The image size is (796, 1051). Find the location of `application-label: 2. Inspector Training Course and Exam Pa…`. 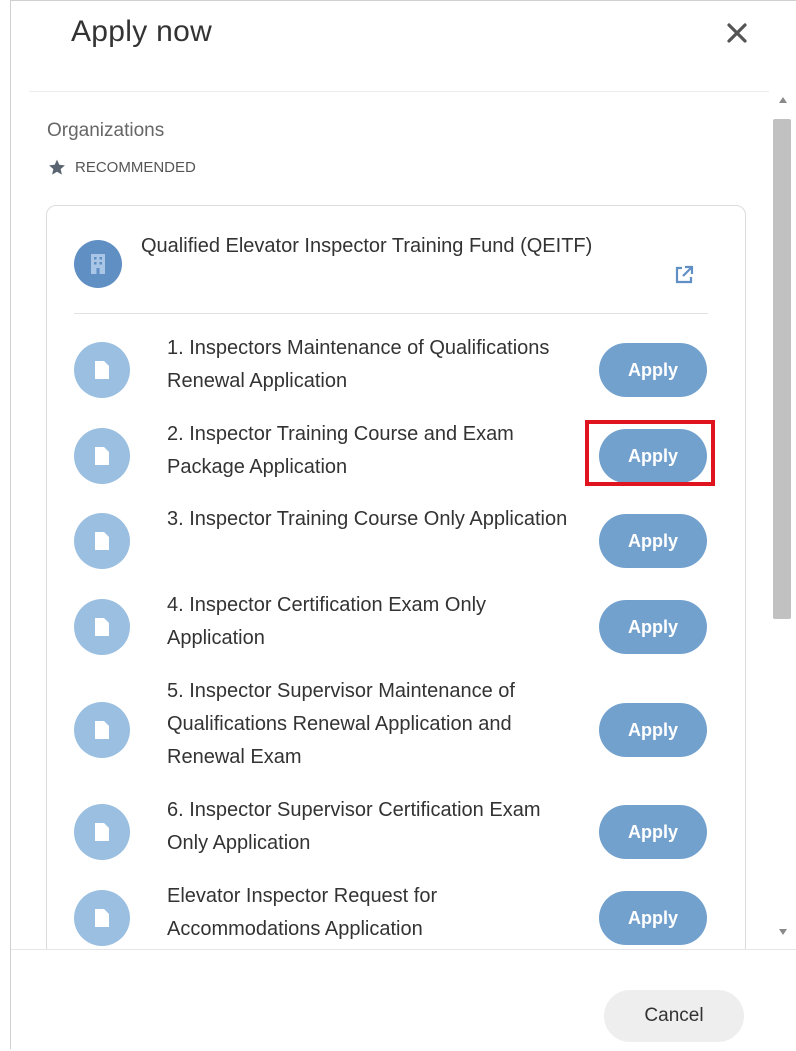

application-label: 2. Inspector Training Course and Exam Pa… is located at coordinates (340, 450).